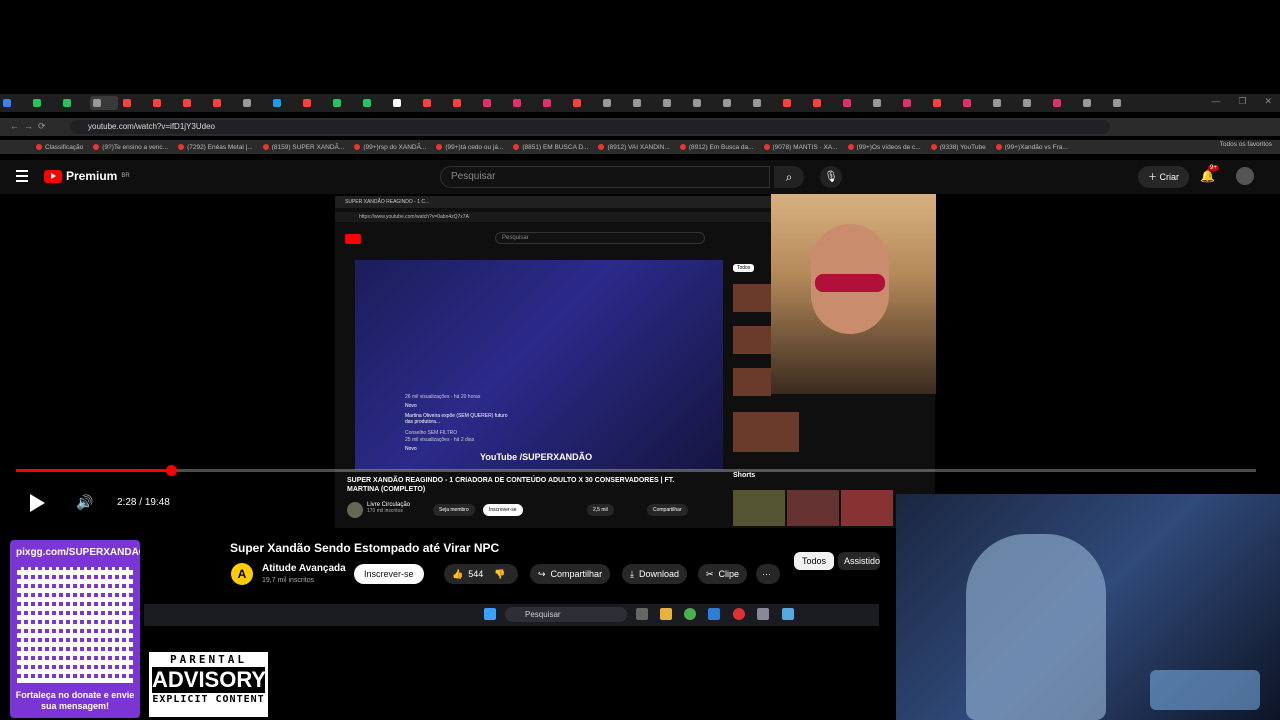 This screenshot has width=1280, height=720. Describe the element at coordinates (37, 503) in the screenshot. I see `play-icon` at that location.